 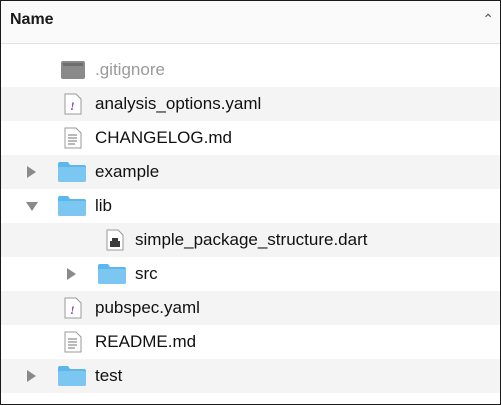 What do you see at coordinates (250, 70) in the screenshot?
I see `file-row-gitignore: .gitignore` at bounding box center [250, 70].